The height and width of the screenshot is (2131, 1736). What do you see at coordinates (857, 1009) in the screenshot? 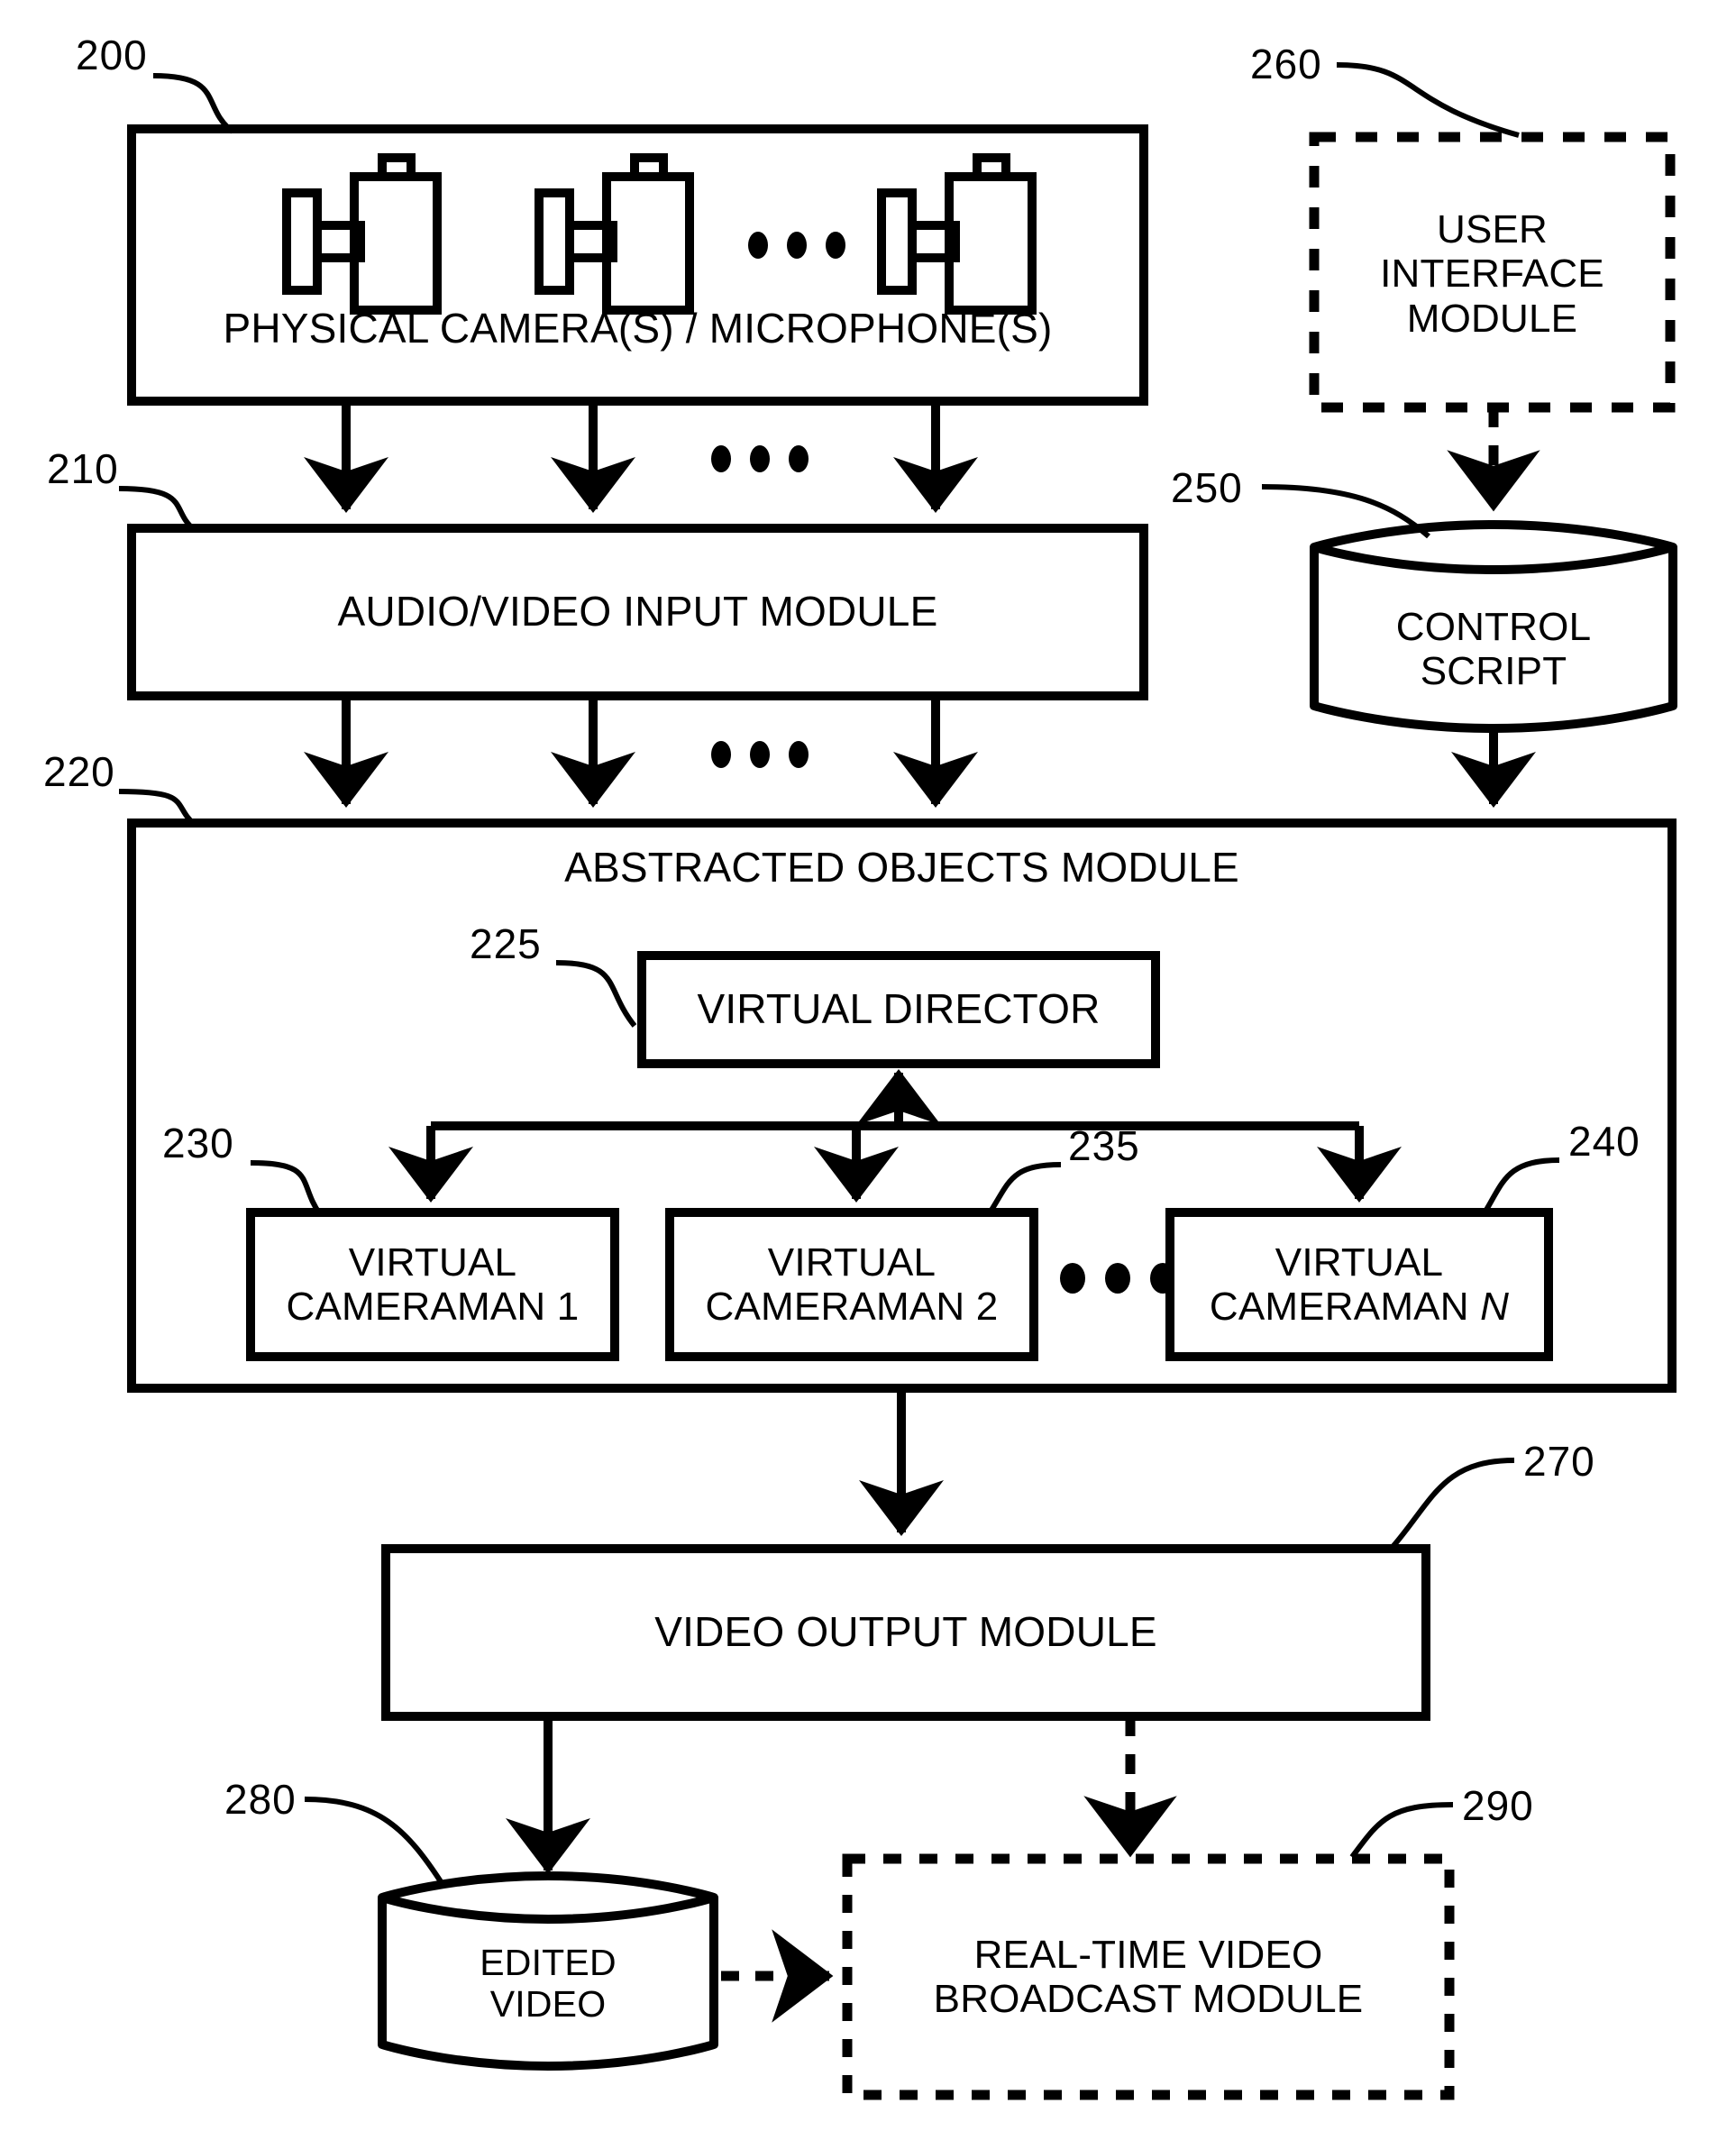
I see `virtual-director-block` at bounding box center [857, 1009].